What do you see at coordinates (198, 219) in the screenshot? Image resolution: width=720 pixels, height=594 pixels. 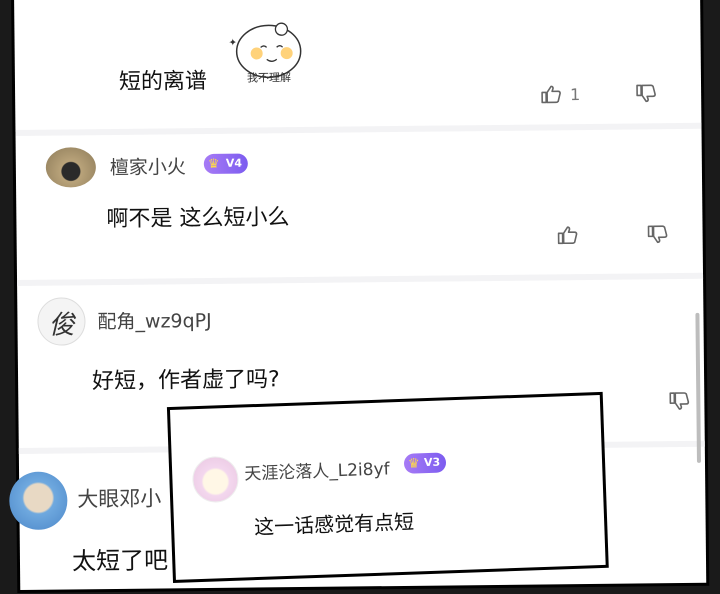 I see `comment-text: 啊不是 这么短小么` at bounding box center [198, 219].